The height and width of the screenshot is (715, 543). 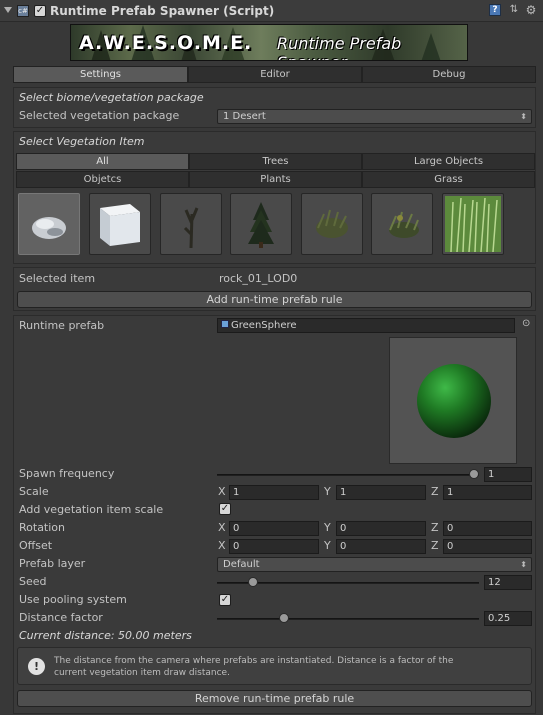 What do you see at coordinates (244, 116) in the screenshot?
I see `vegetation-package-value: 1 Desert` at bounding box center [244, 116].